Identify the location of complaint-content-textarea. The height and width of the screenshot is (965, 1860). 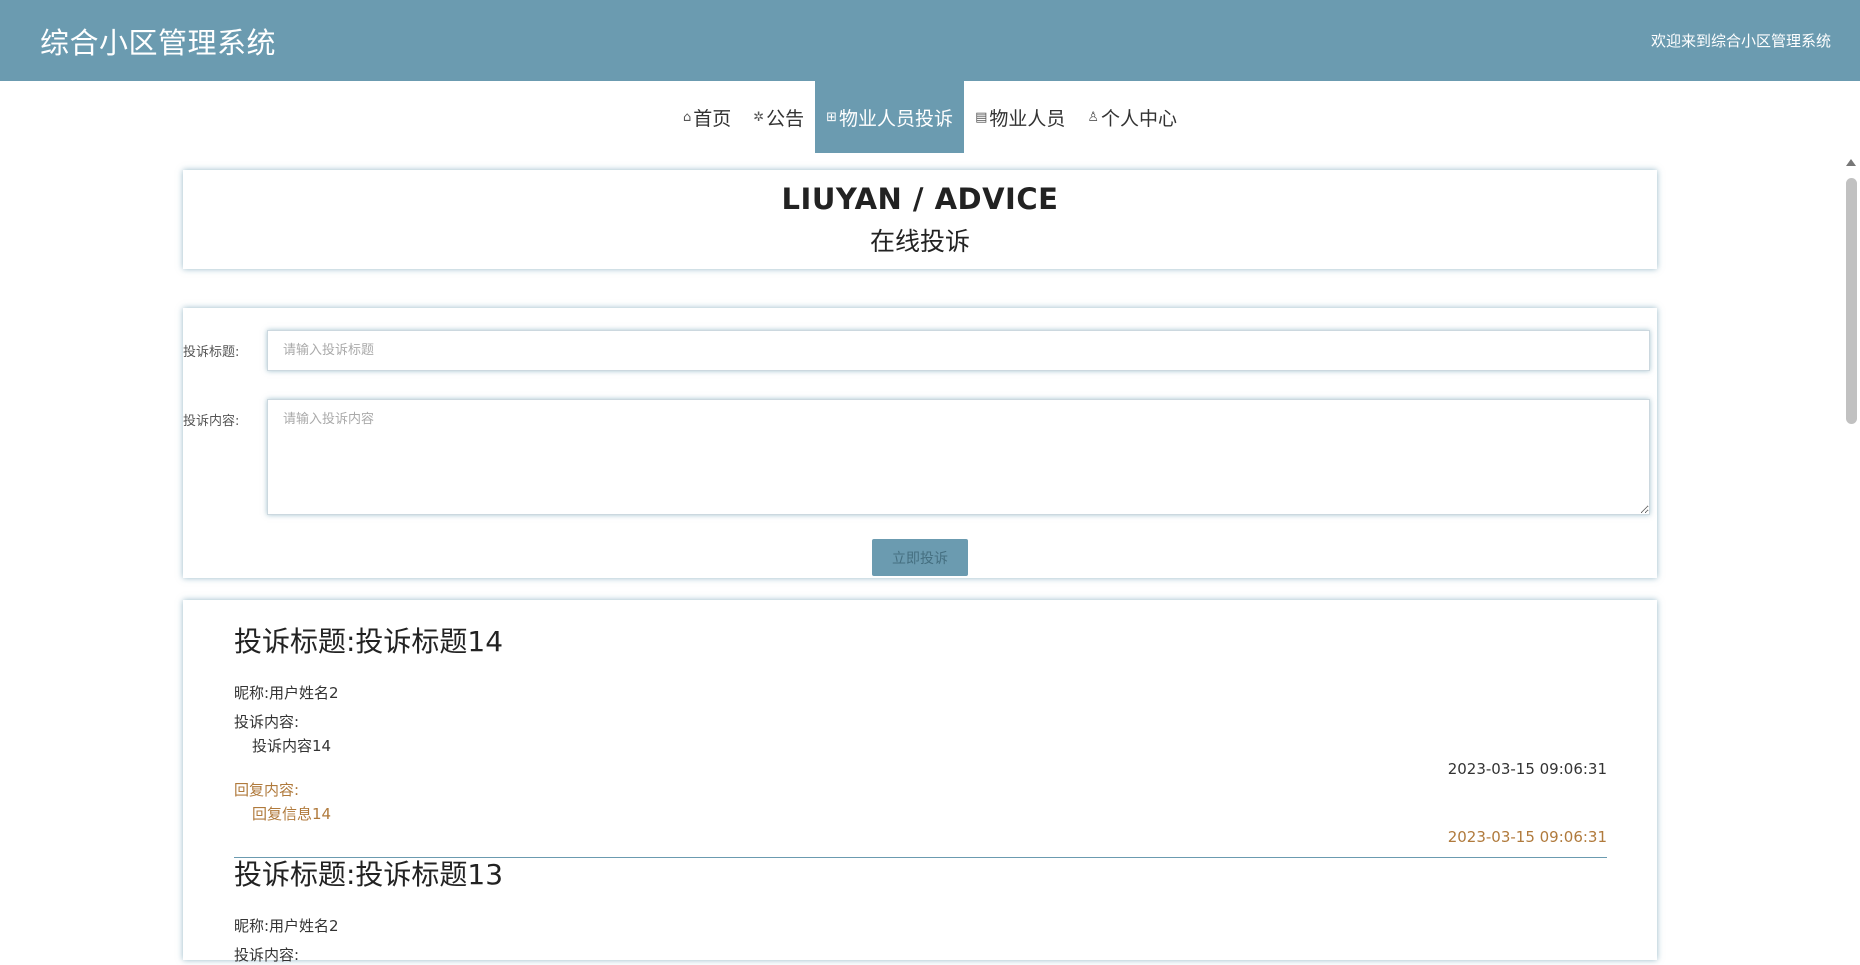
(958, 457).